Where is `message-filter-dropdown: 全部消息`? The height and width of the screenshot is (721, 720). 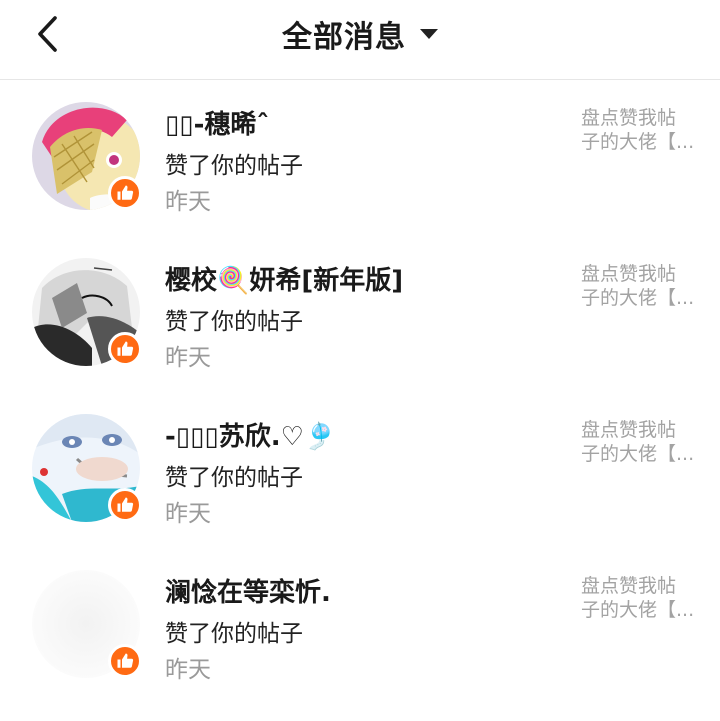
message-filter-dropdown: 全部消息 is located at coordinates (360, 34).